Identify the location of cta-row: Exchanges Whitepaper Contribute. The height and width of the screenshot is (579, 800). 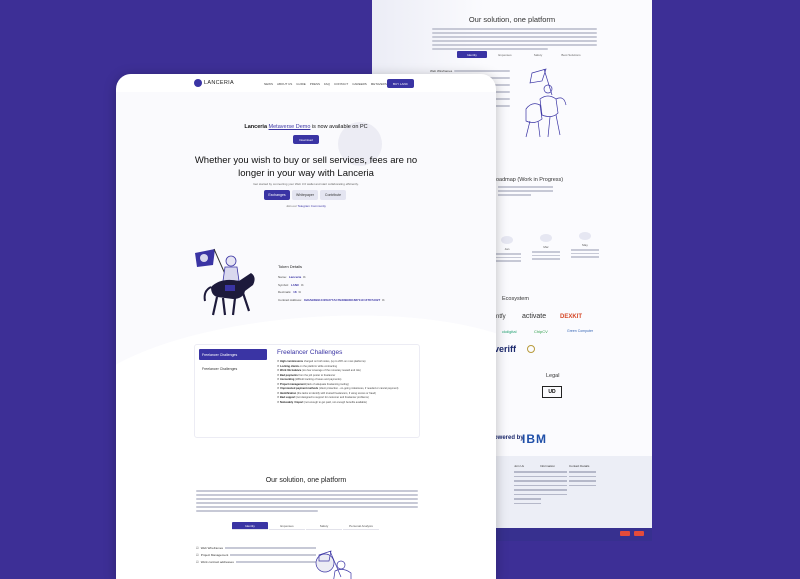
(305, 195).